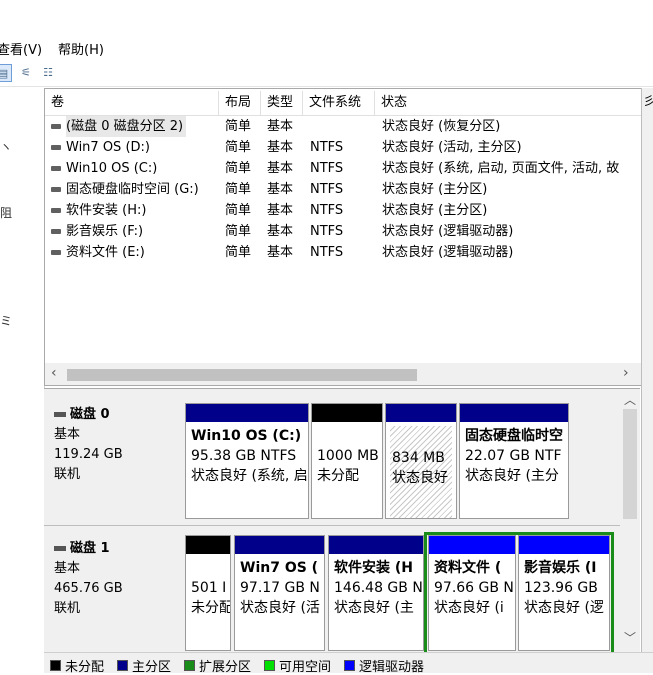 This screenshot has height=675, width=653. What do you see at coordinates (6, 321) in the screenshot?
I see `left-pane-glyph: ミ` at bounding box center [6, 321].